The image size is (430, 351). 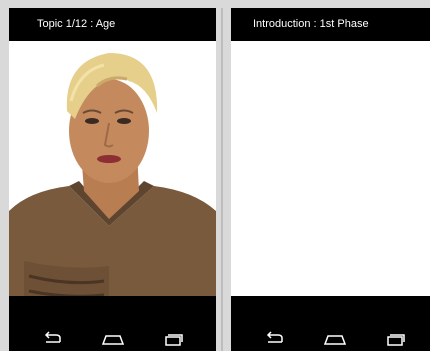 I want to click on screen-divider, so click(x=222, y=179).